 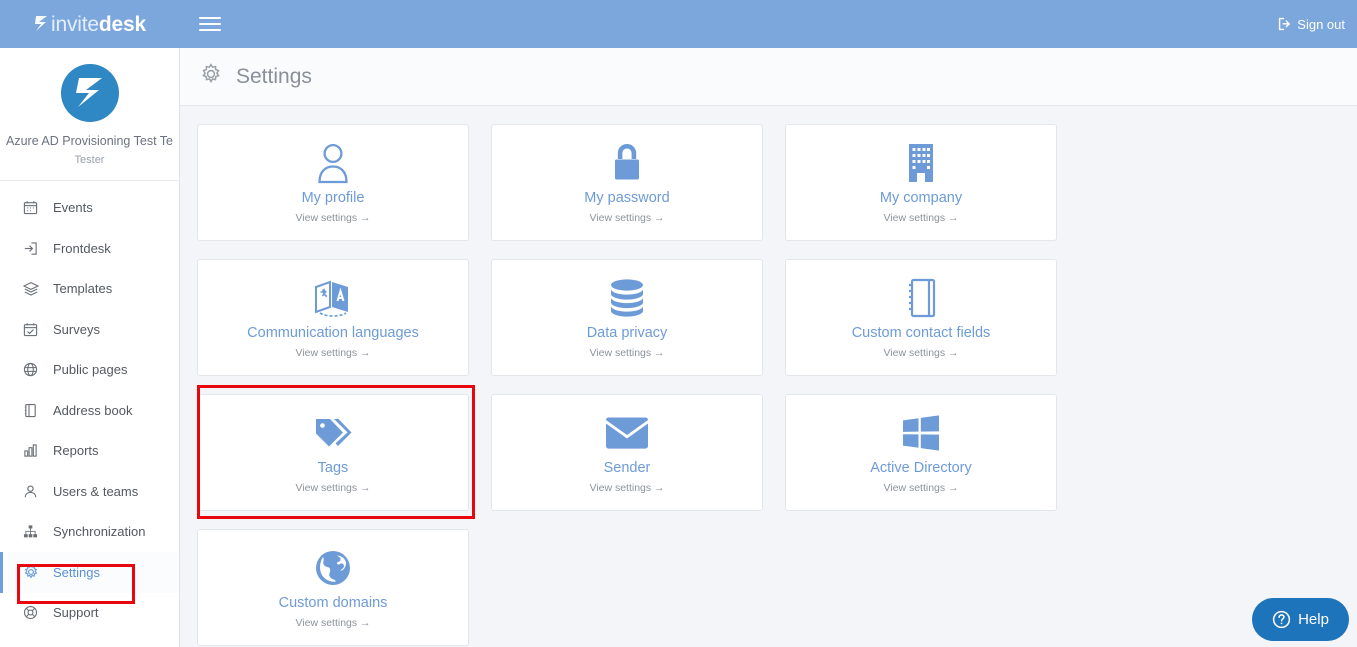 What do you see at coordinates (333, 163) in the screenshot?
I see `user-profile-icon` at bounding box center [333, 163].